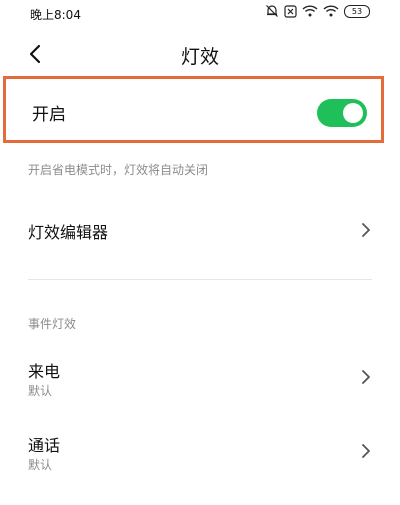  Describe the element at coordinates (290, 11) in the screenshot. I see `sim-off-icon` at that location.